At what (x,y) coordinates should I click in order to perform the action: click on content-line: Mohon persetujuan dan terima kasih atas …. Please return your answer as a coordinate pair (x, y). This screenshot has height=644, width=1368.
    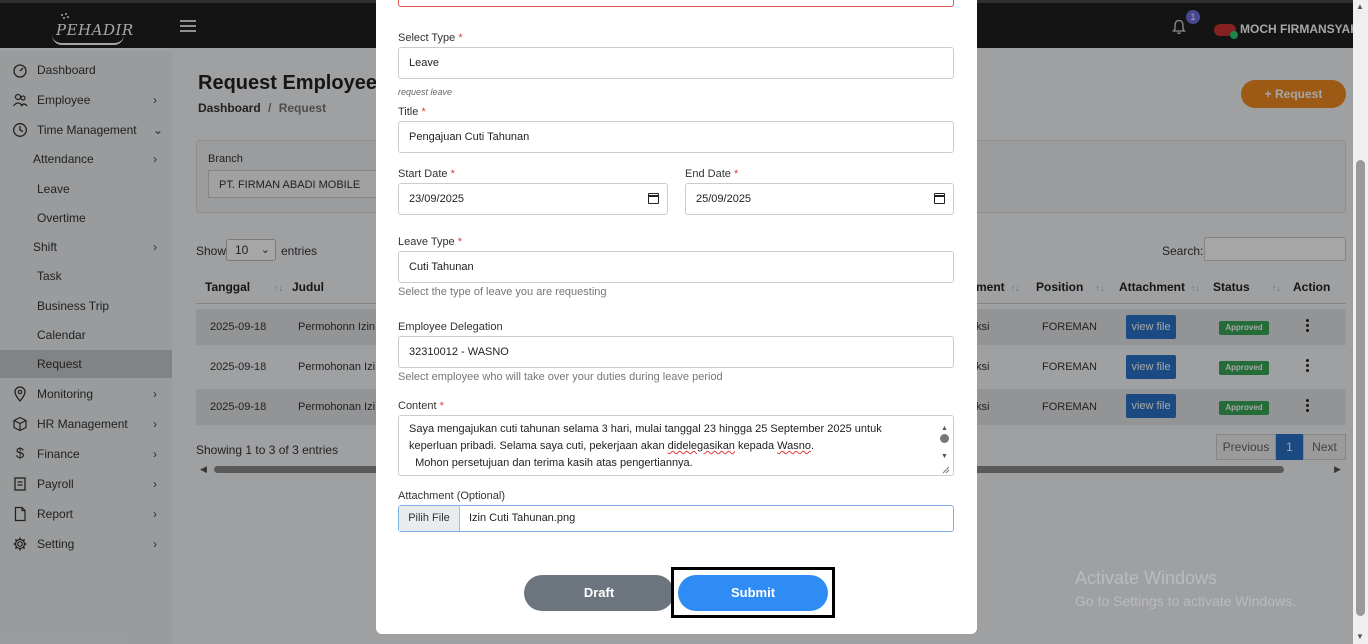
    Looking at the image, I should click on (551, 463).